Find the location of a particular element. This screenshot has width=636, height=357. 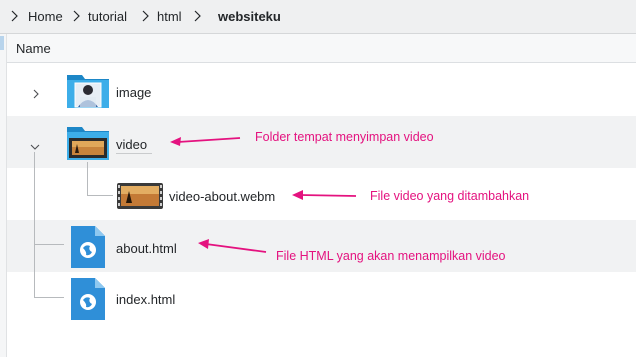

column-header-name: Name is located at coordinates (321, 48).